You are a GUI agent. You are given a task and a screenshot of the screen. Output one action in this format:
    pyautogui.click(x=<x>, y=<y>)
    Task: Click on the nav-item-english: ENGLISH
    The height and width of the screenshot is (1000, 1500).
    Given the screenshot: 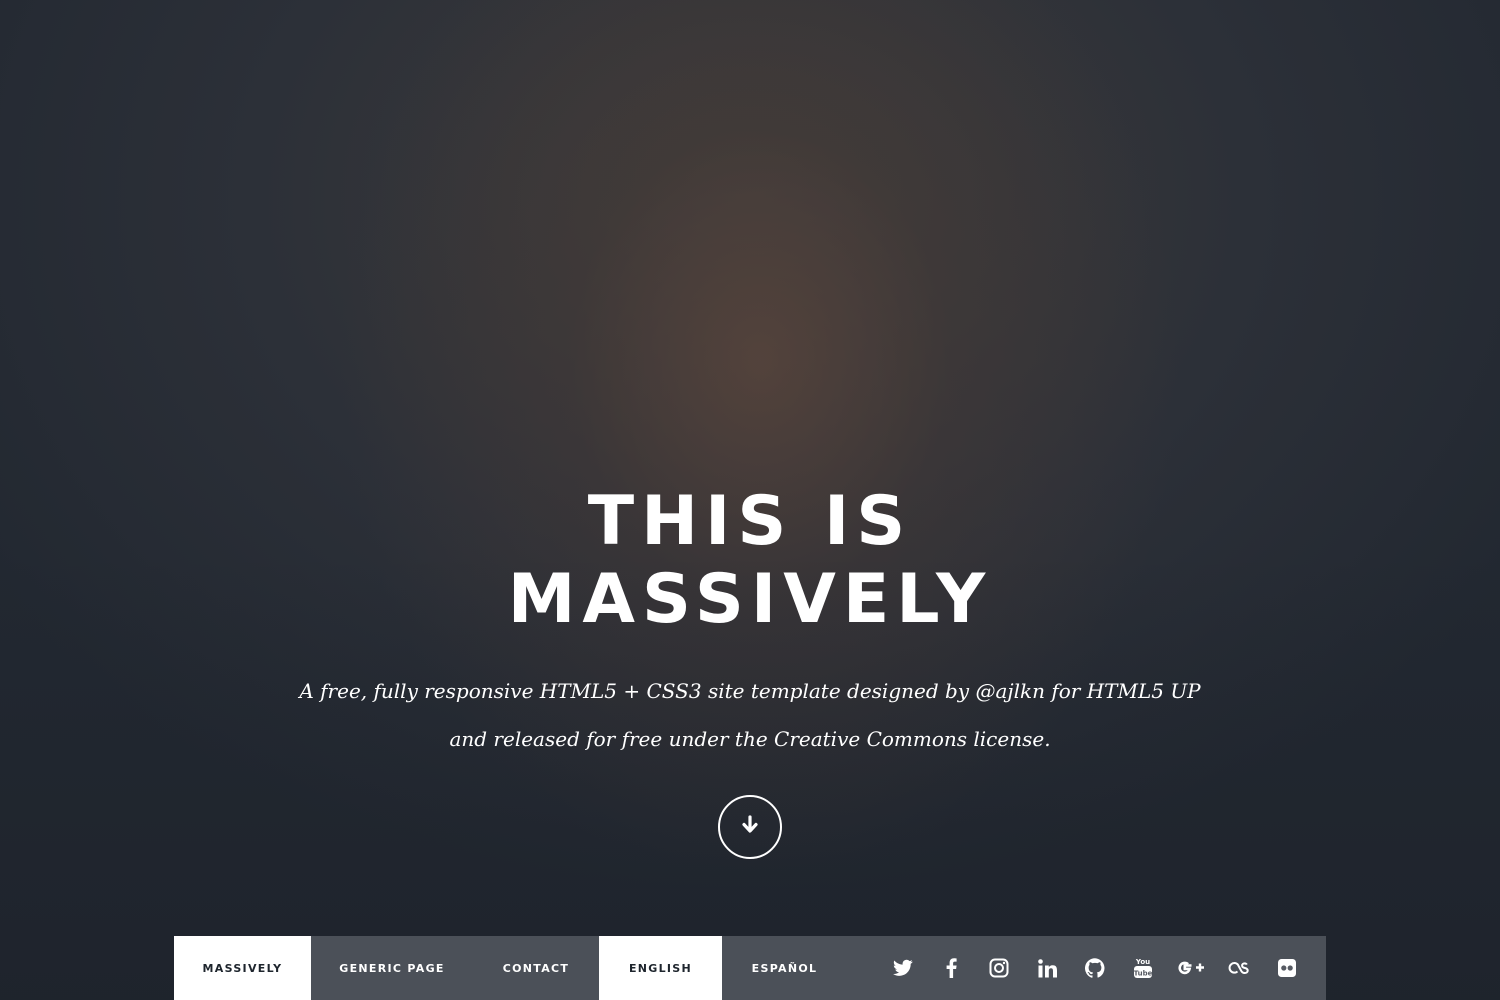 What is the action you would take?
    pyautogui.click(x=660, y=968)
    